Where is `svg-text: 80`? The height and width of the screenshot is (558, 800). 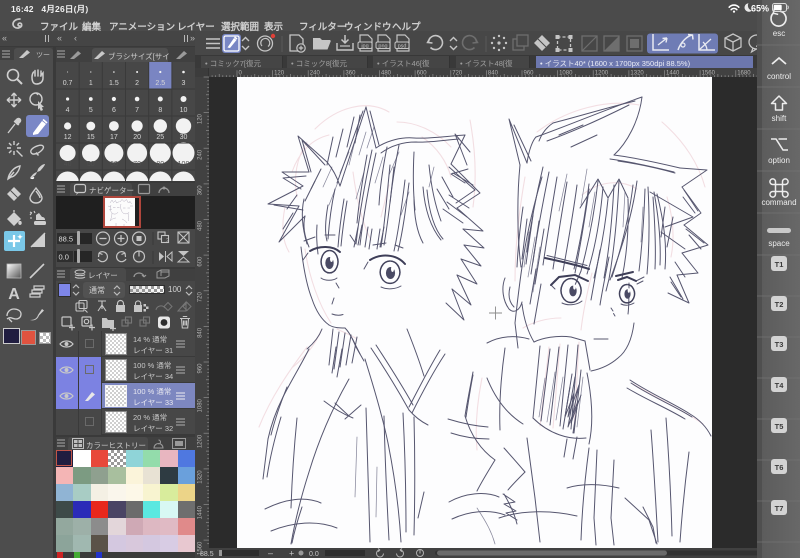 svg-text: 80 is located at coordinates (160, 164).